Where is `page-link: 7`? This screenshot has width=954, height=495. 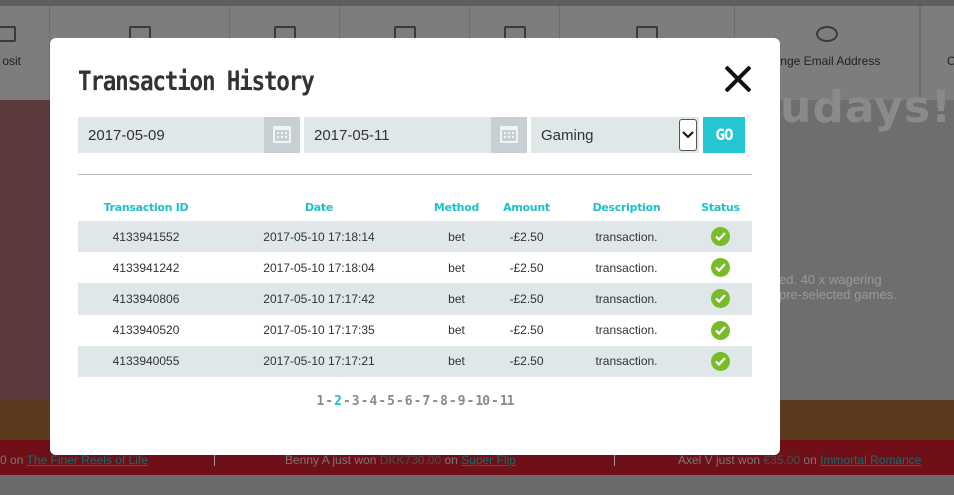 page-link: 7 is located at coordinates (426, 401).